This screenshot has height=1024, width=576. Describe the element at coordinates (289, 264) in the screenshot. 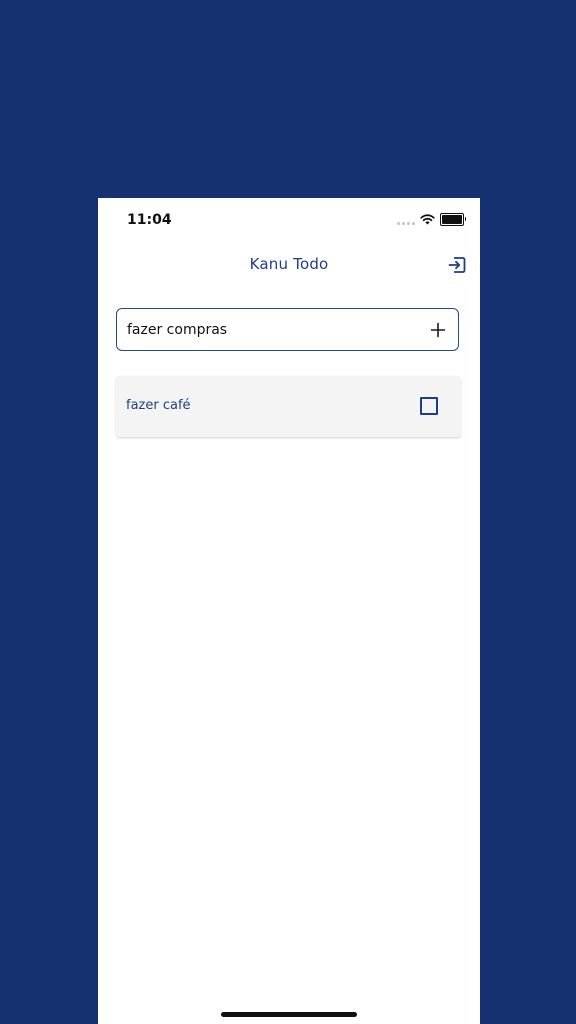

I see `page-title: Kanu Todo` at that location.